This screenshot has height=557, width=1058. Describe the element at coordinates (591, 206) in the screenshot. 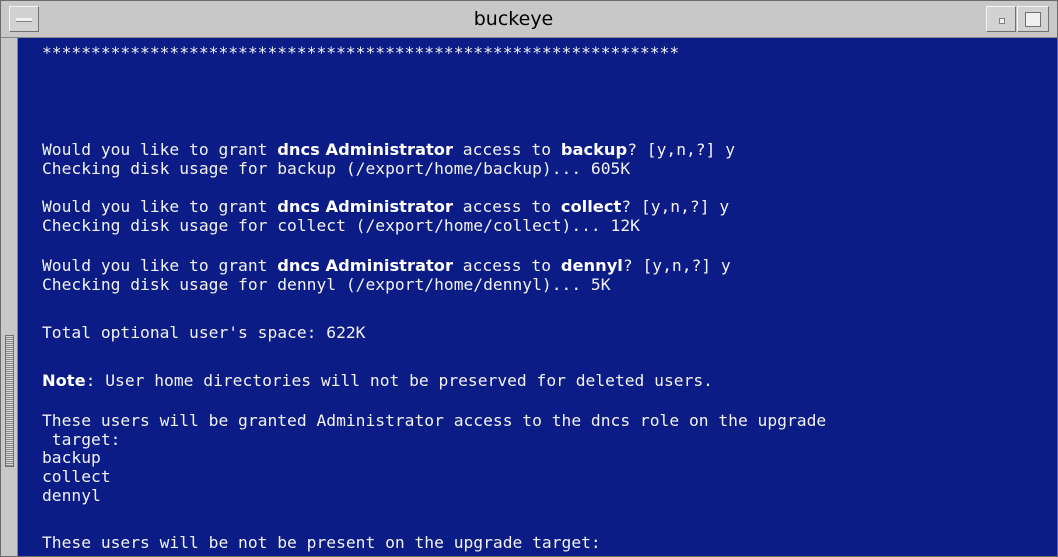

I see `terminal-bold-text: collect` at that location.